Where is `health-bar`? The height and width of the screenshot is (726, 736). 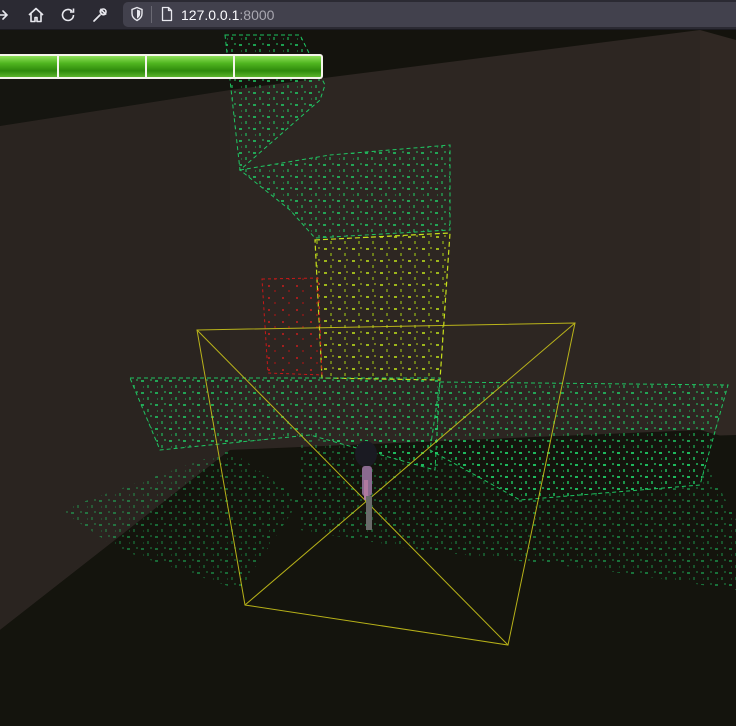
health-bar is located at coordinates (161, 66).